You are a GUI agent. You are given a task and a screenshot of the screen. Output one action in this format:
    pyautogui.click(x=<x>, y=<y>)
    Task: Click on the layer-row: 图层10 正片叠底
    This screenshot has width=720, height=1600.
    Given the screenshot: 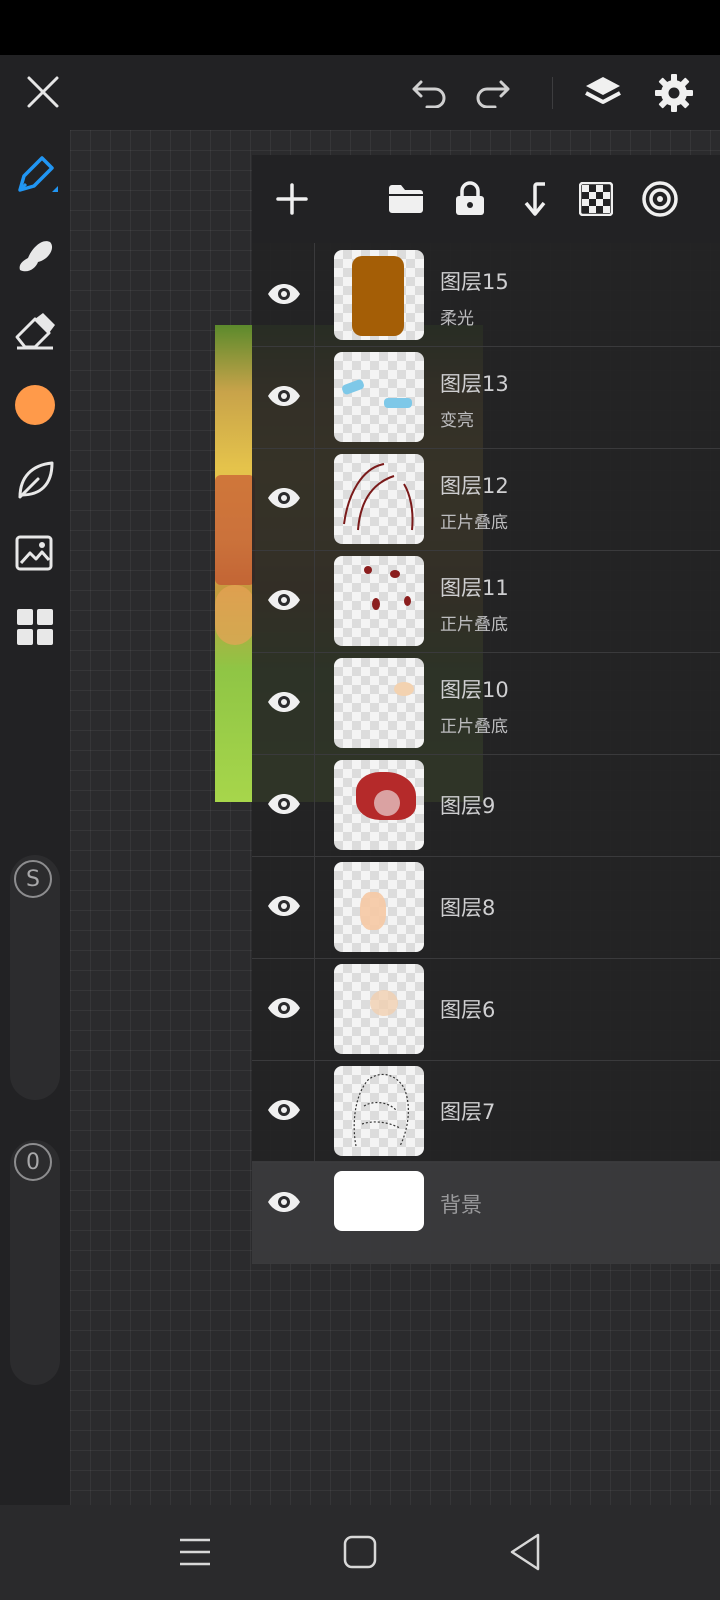 What is the action you would take?
    pyautogui.click(x=486, y=703)
    